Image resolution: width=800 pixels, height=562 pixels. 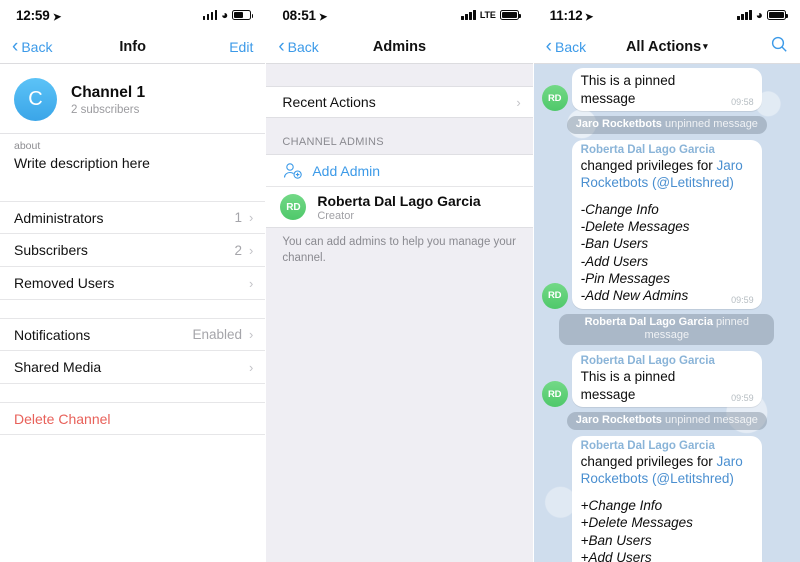 I want to click on row-value: 2, so click(x=238, y=250).